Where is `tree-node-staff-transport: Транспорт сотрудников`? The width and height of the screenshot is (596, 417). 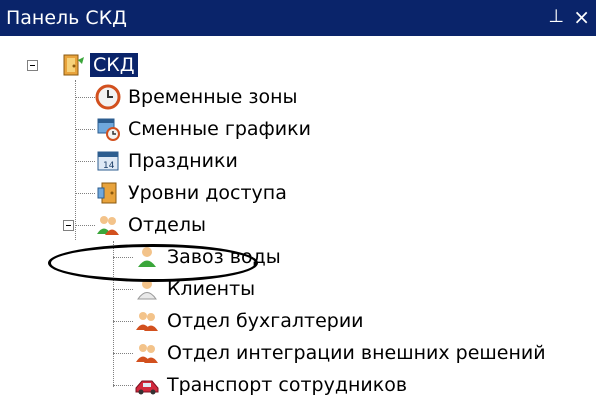
tree-node-staff-transport: Транспорт сотрудников is located at coordinates (272, 385).